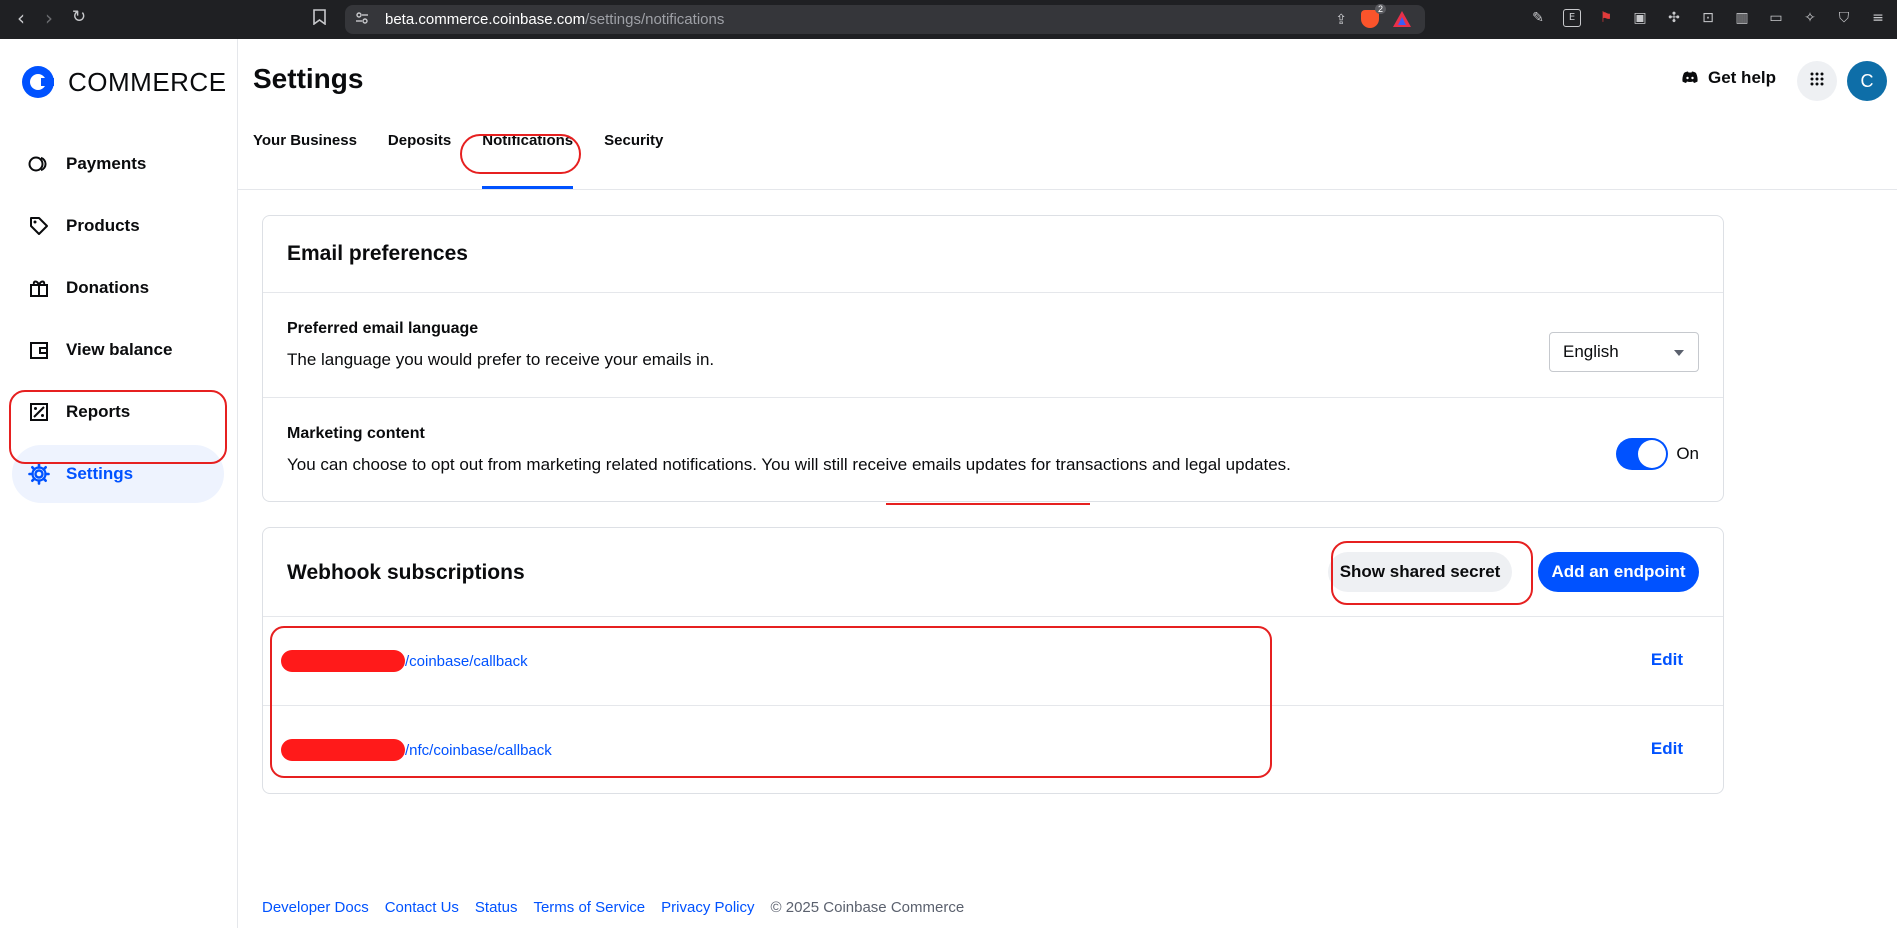 Image resolution: width=1897 pixels, height=928 pixels. I want to click on chevron-down-icon, so click(1679, 353).